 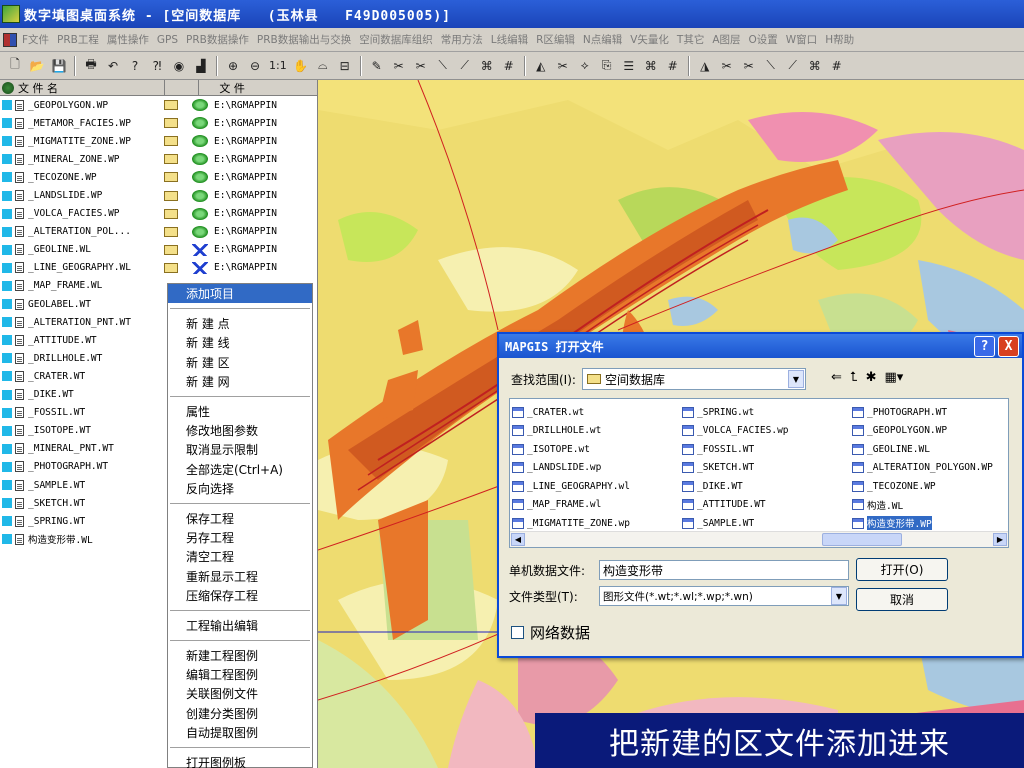 I want to click on layer-icon: ▟, so click(x=201, y=66).